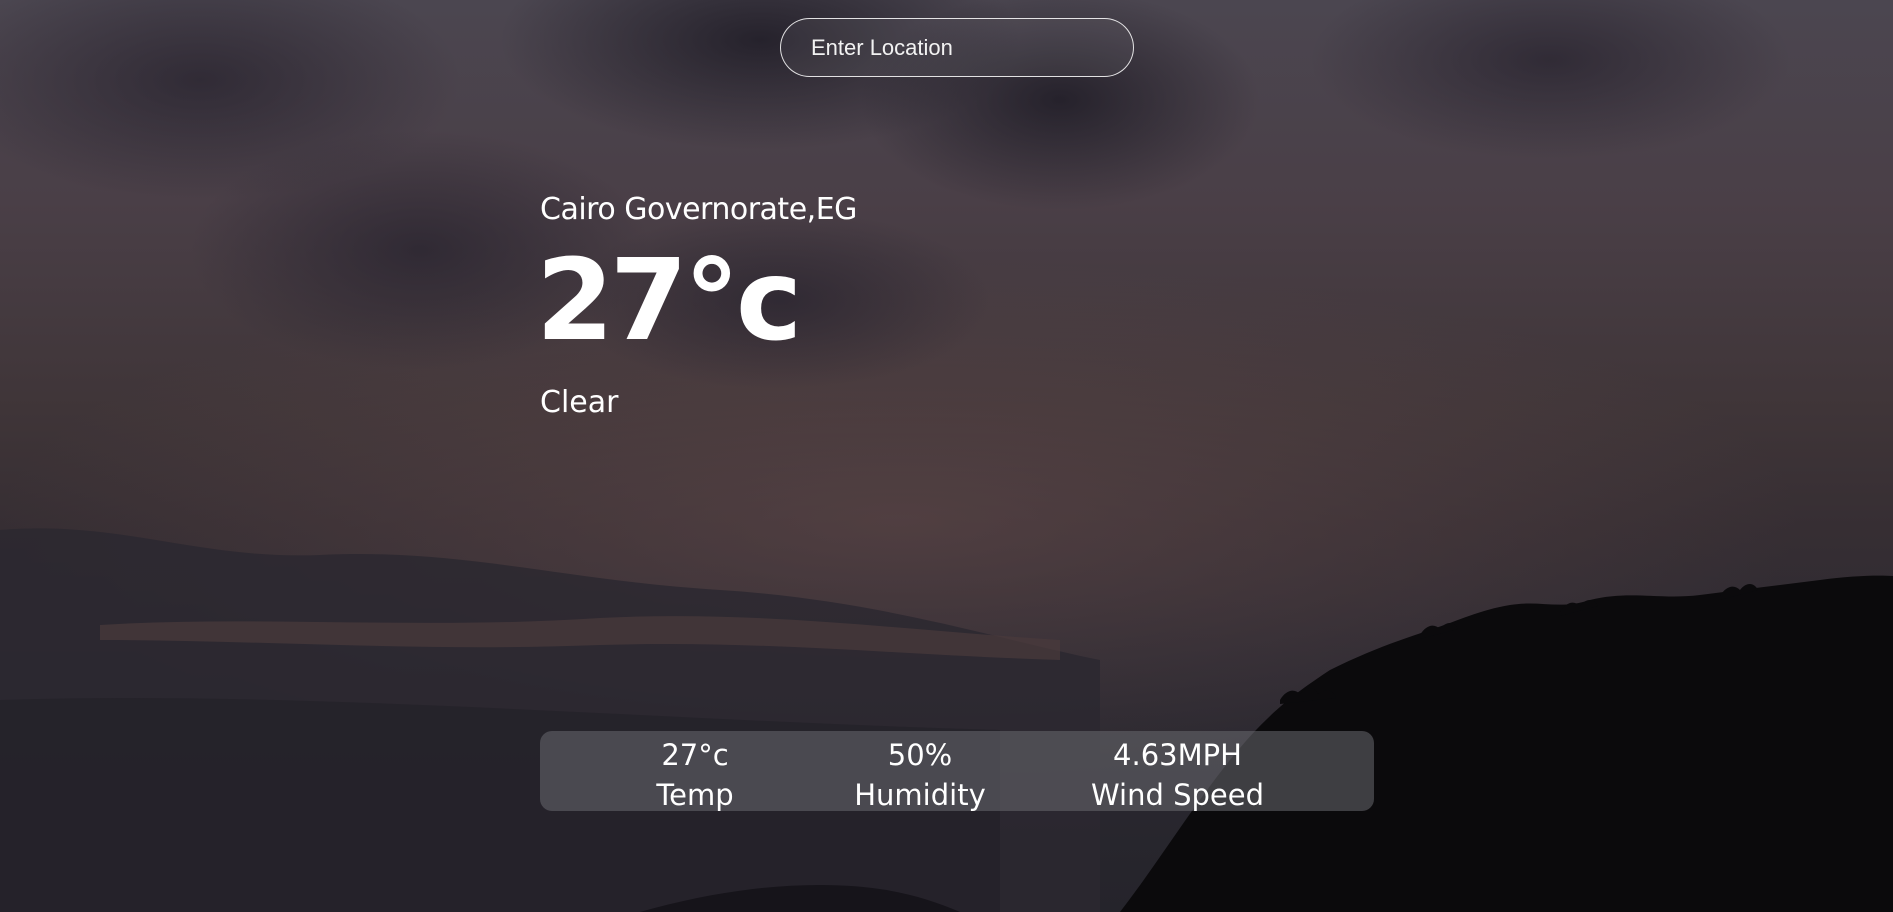 Image resolution: width=1893 pixels, height=912 pixels. Describe the element at coordinates (920, 755) in the screenshot. I see `stat-humidity-value: 50%` at that location.